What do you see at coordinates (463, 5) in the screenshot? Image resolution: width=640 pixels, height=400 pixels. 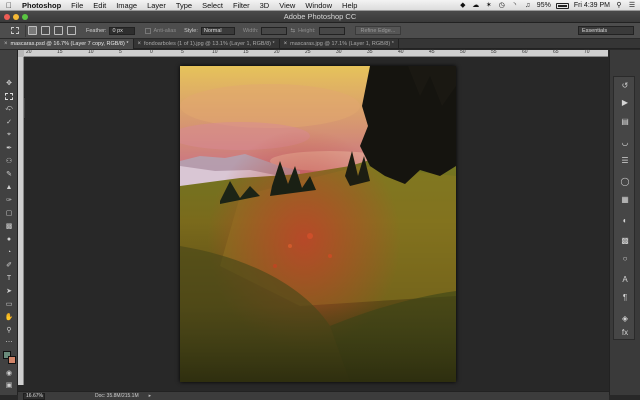 I see `dropbox-icon: ◆` at bounding box center [463, 5].